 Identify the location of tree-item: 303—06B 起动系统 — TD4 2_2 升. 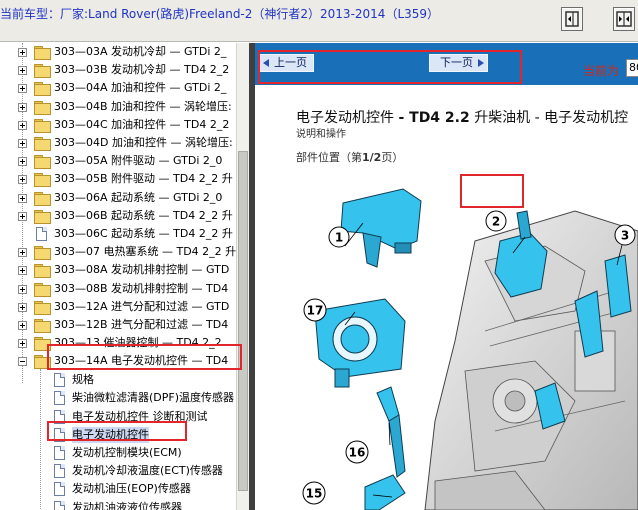
(118, 216).